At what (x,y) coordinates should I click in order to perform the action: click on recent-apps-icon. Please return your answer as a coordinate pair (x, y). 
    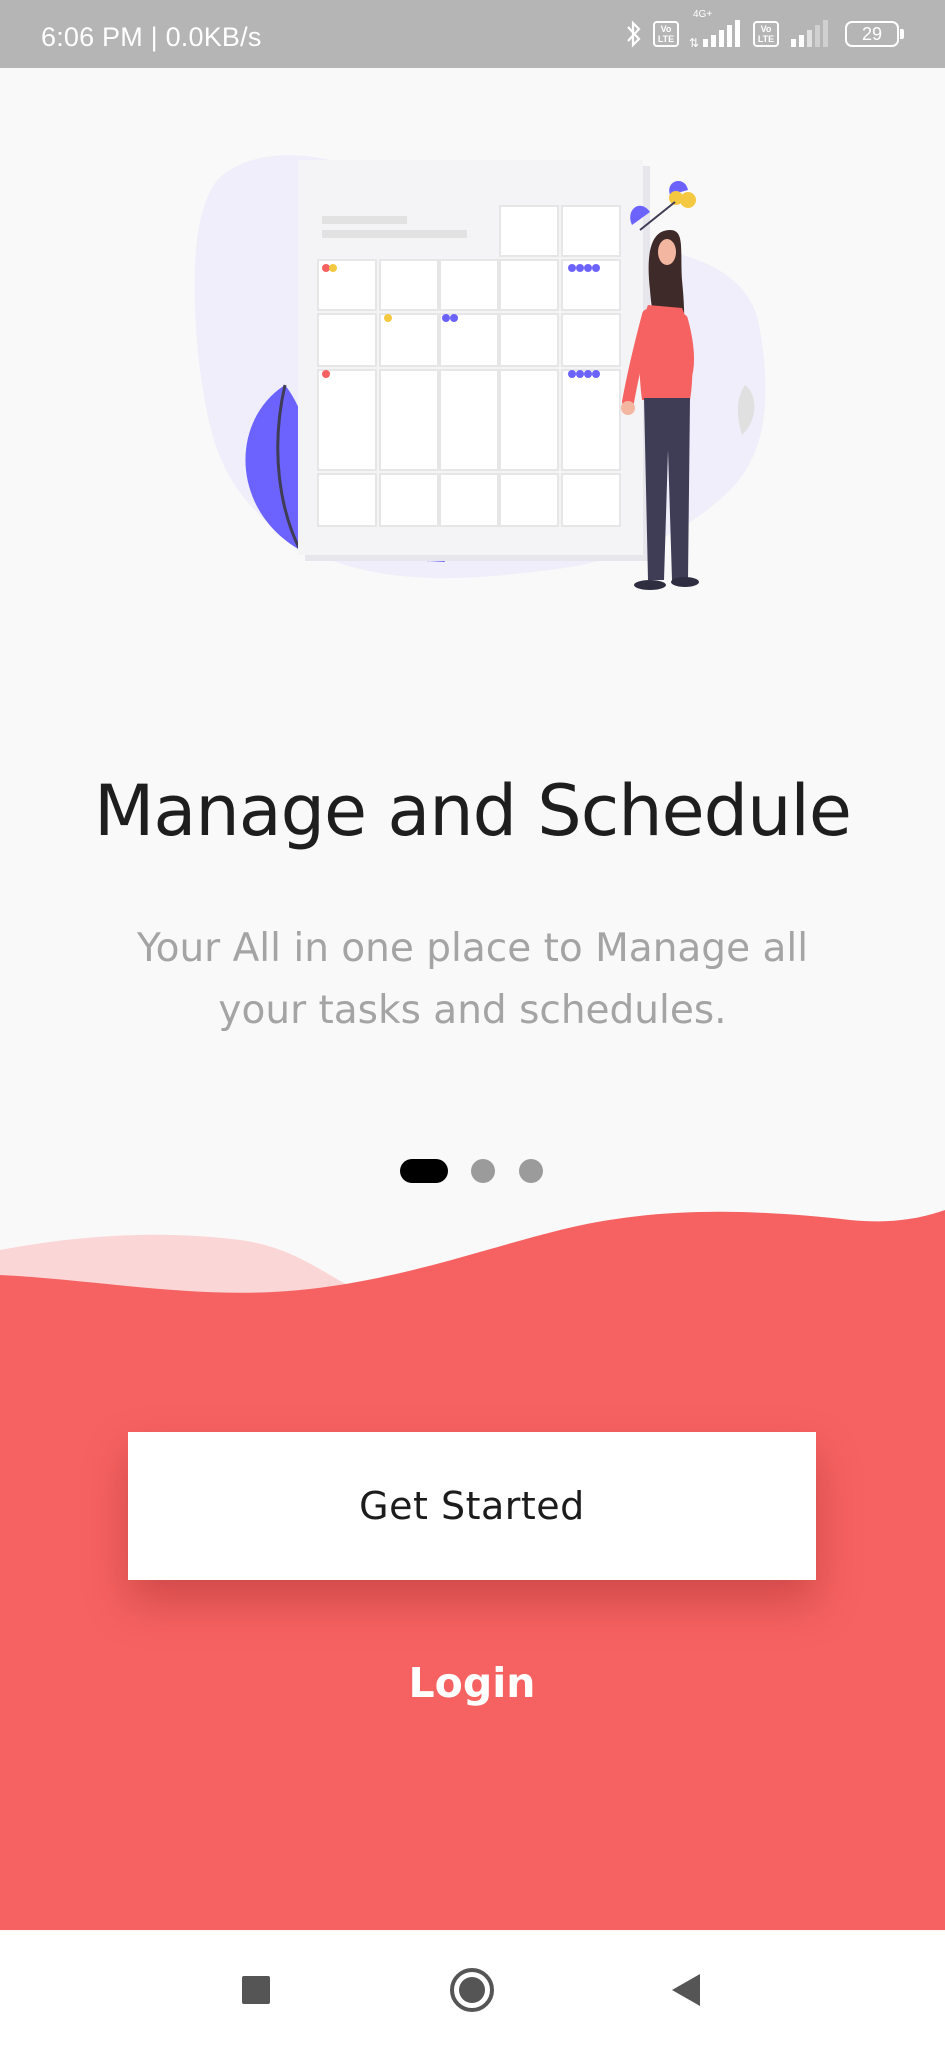
    Looking at the image, I should click on (256, 1990).